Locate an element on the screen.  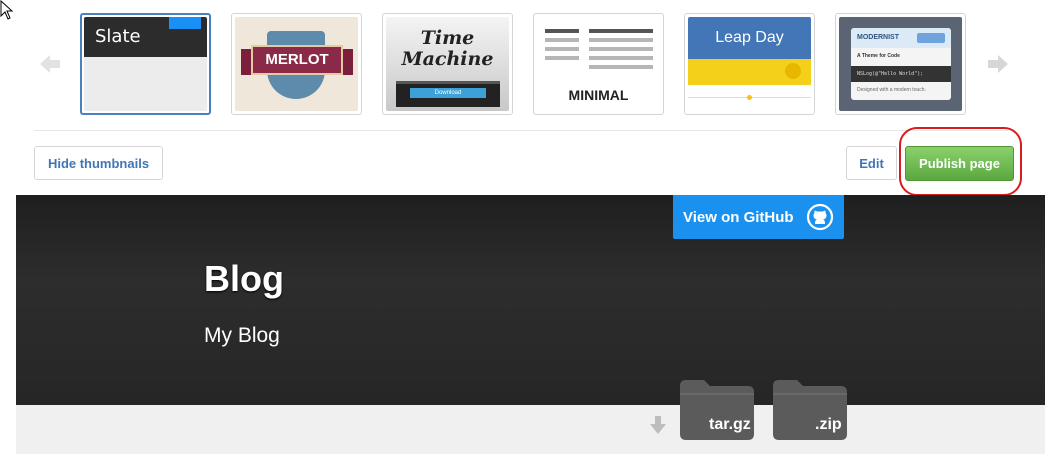
theme-label-time-machine-line2: Machine is located at coordinates (447, 59).